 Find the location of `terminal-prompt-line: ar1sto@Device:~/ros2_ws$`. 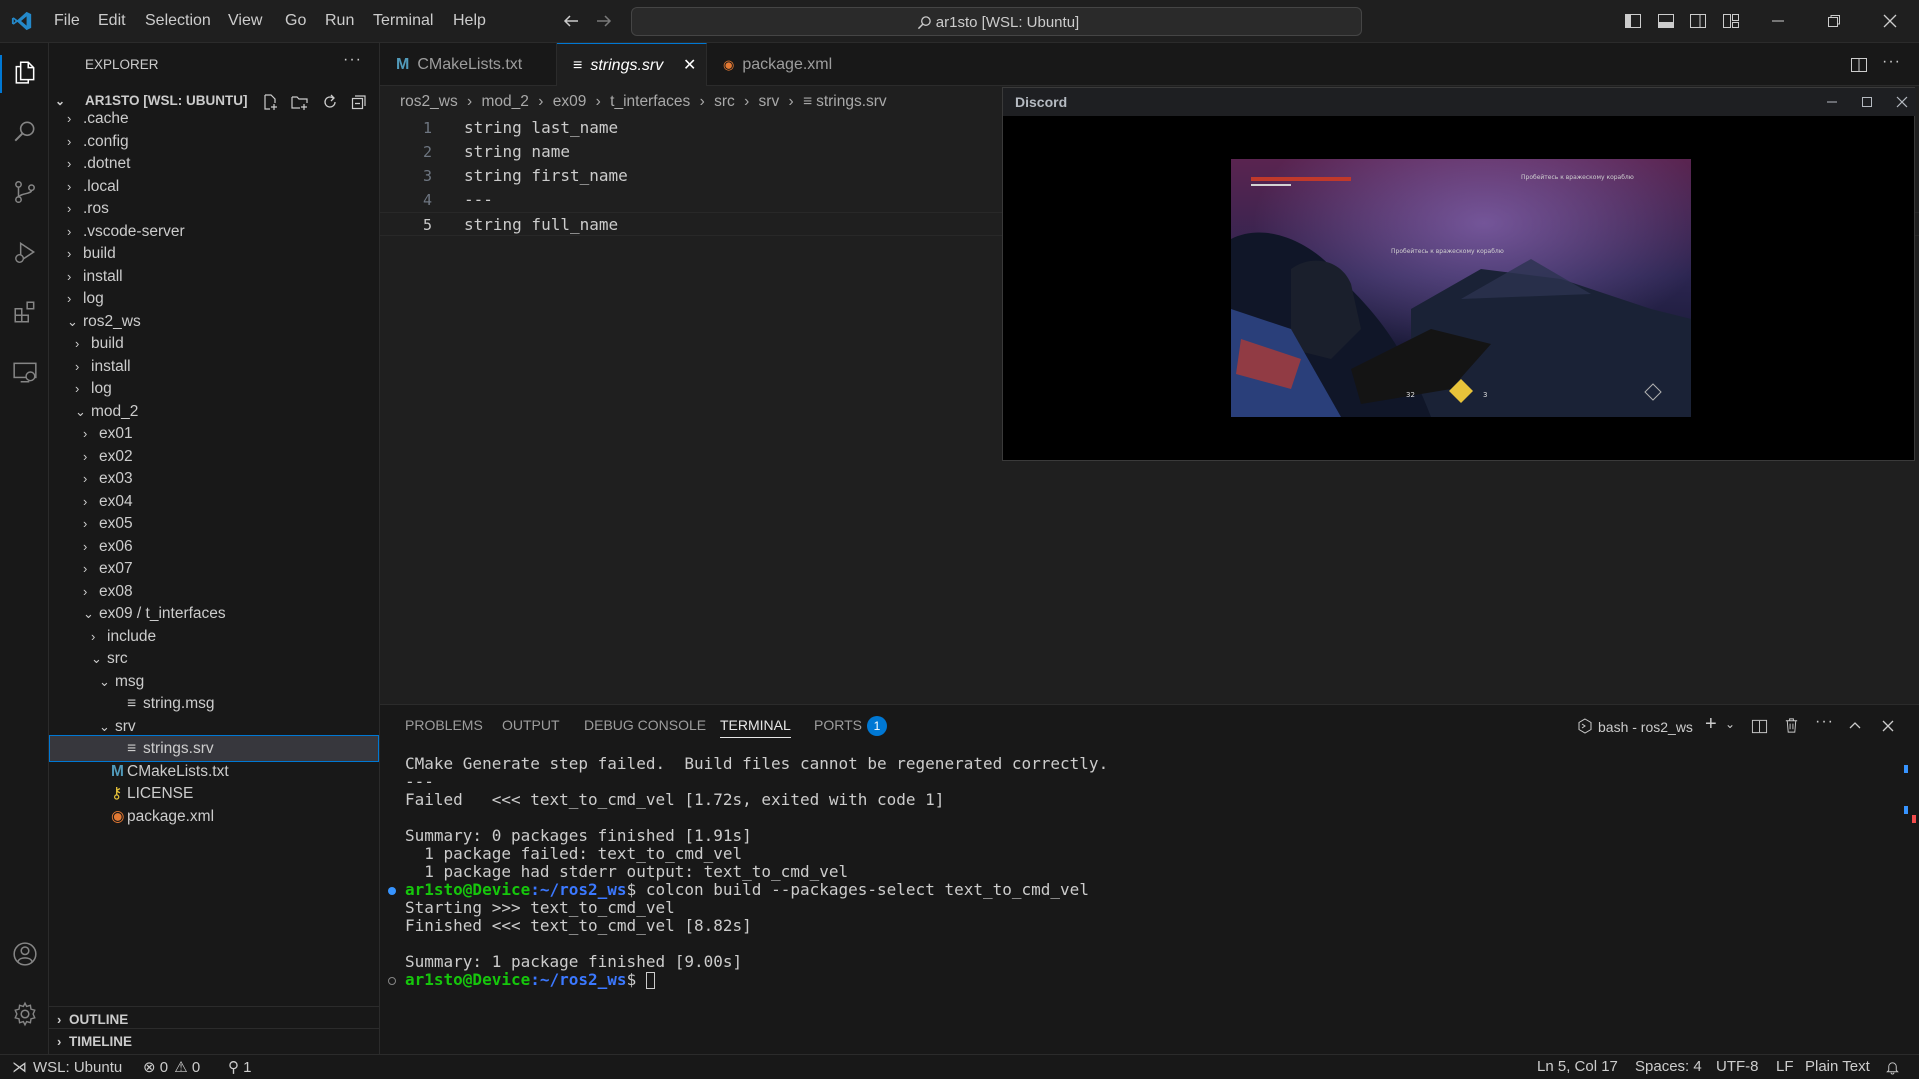

terminal-prompt-line: ar1sto@Device:~/ros2_ws$ is located at coordinates (530, 980).